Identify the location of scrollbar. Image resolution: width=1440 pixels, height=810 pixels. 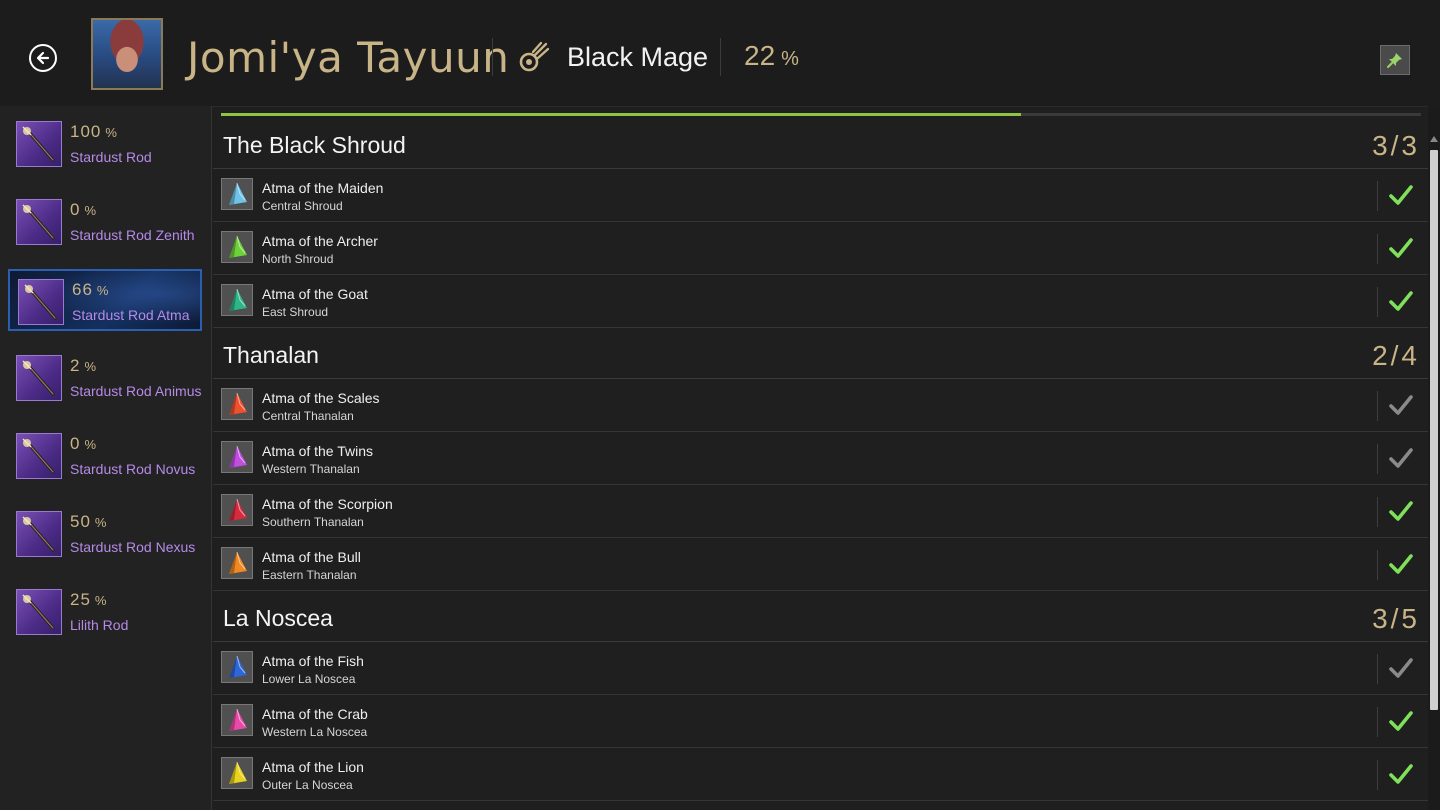
(1434, 458).